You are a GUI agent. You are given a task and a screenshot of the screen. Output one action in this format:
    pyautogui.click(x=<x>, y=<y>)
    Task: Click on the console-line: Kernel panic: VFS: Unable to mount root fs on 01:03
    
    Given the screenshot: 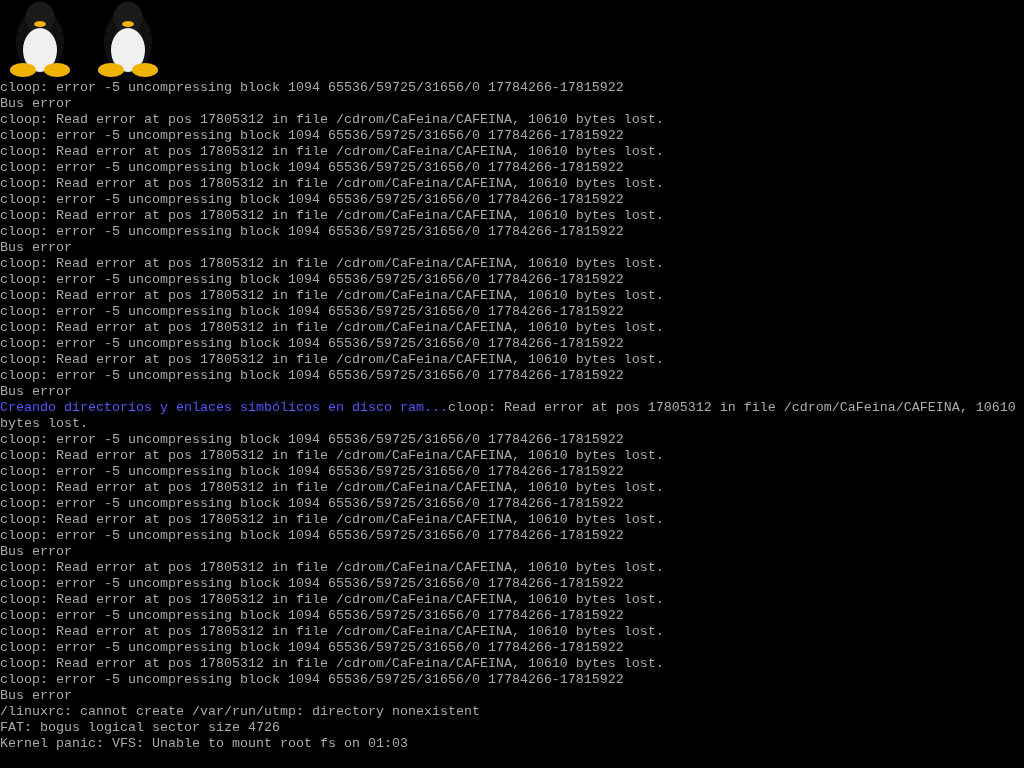 What is the action you would take?
    pyautogui.click(x=204, y=744)
    